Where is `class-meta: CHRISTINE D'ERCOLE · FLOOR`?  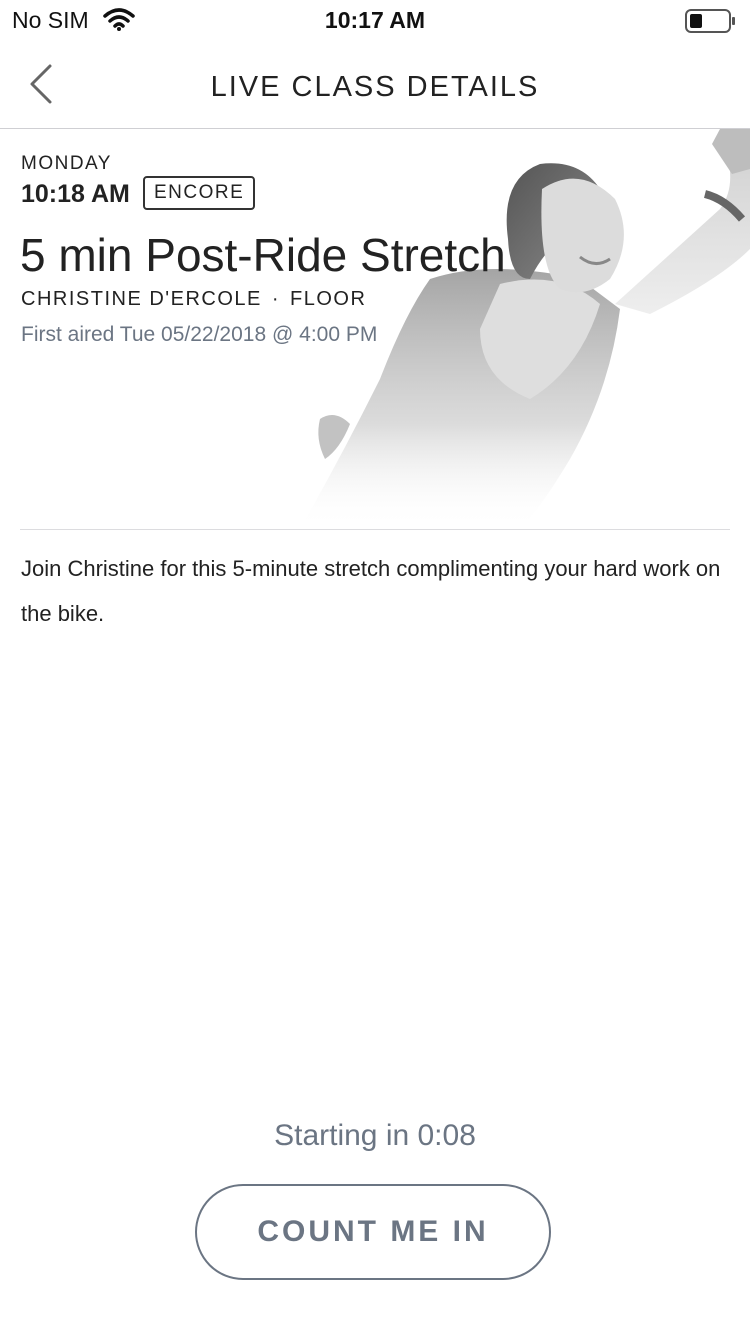 class-meta: CHRISTINE D'ERCOLE · FLOOR is located at coordinates (193, 299).